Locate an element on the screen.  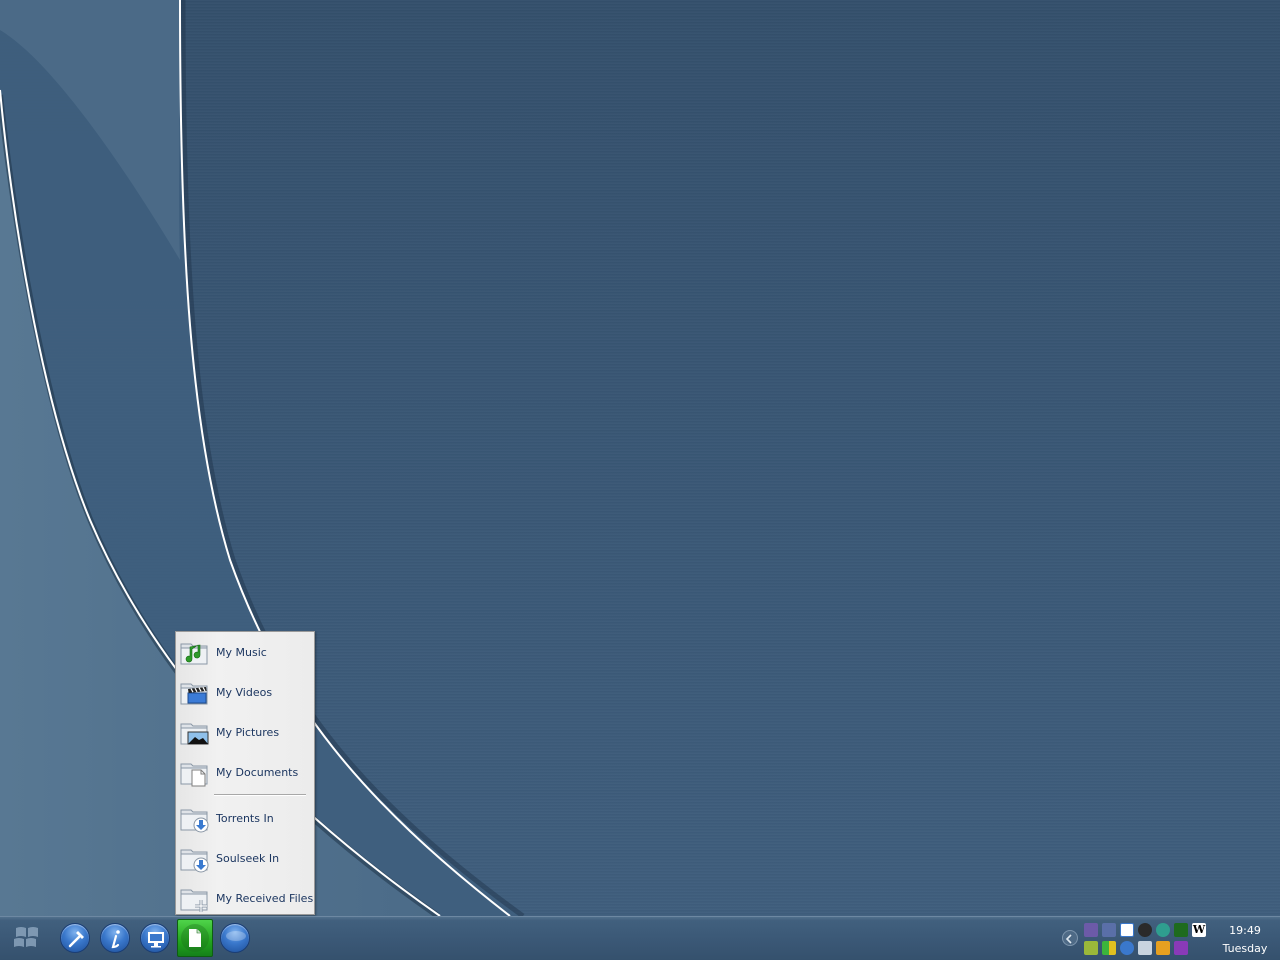
info-tray-icon is located at coordinates (1127, 948).